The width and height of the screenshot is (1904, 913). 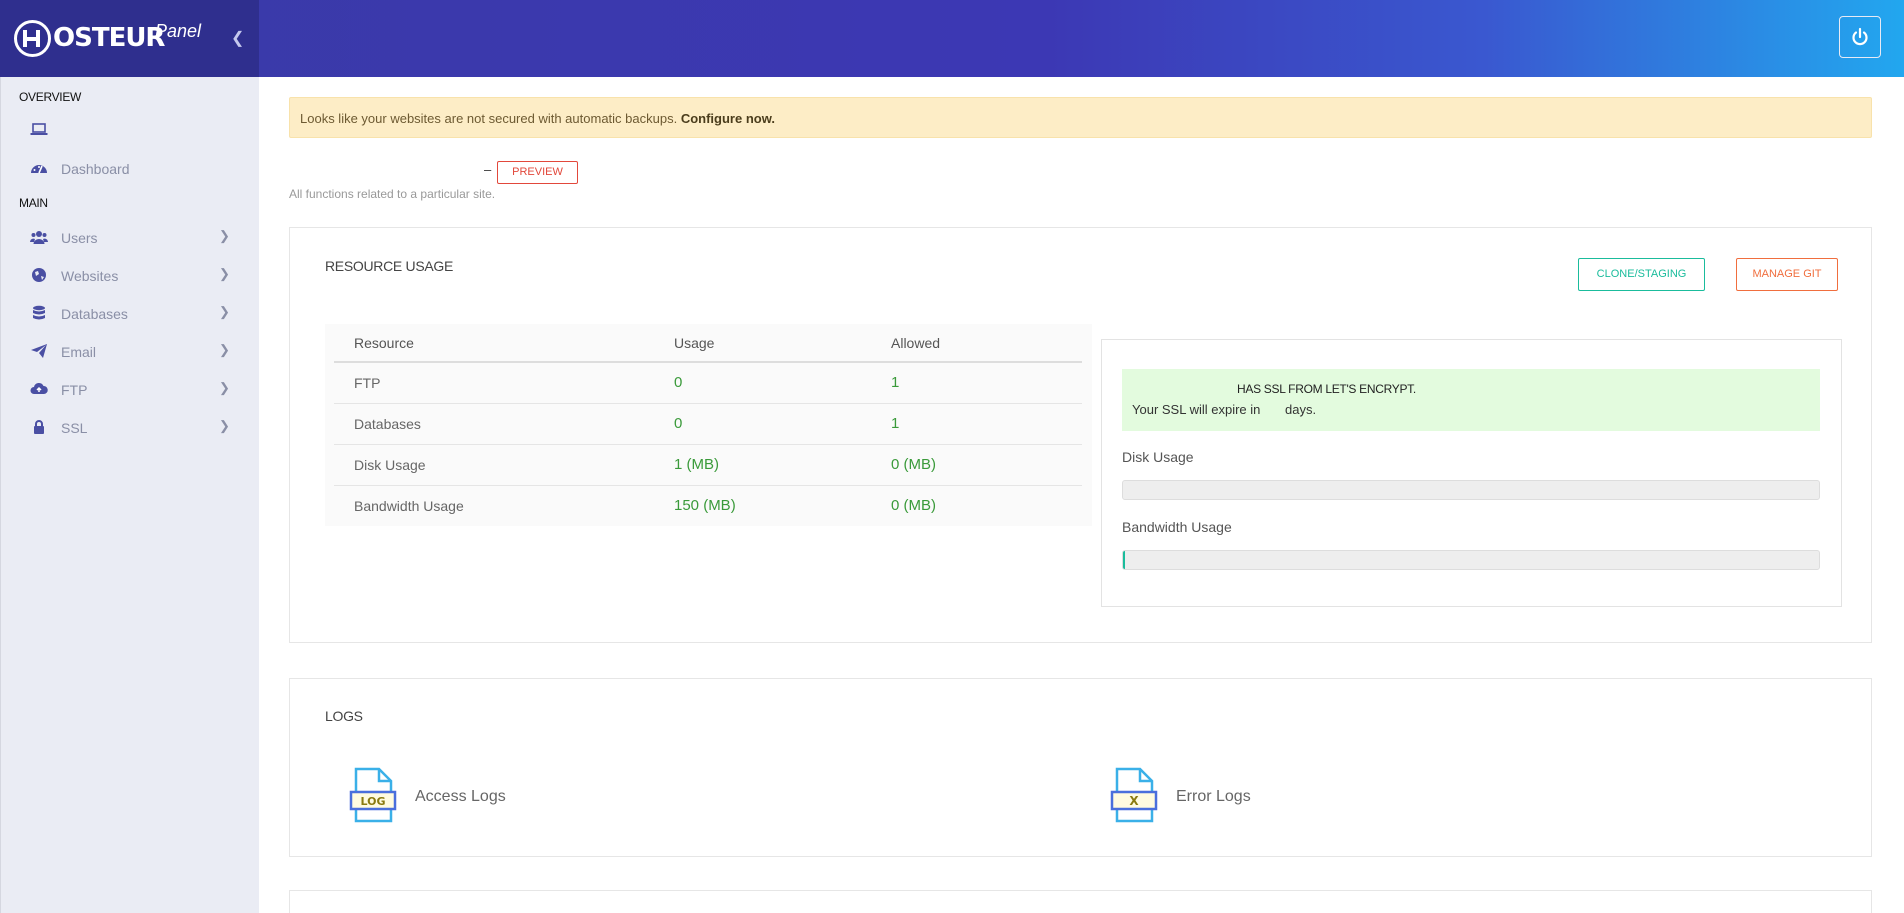 What do you see at coordinates (130, 275) in the screenshot?
I see `sidebar-item-websites: Websites ❯` at bounding box center [130, 275].